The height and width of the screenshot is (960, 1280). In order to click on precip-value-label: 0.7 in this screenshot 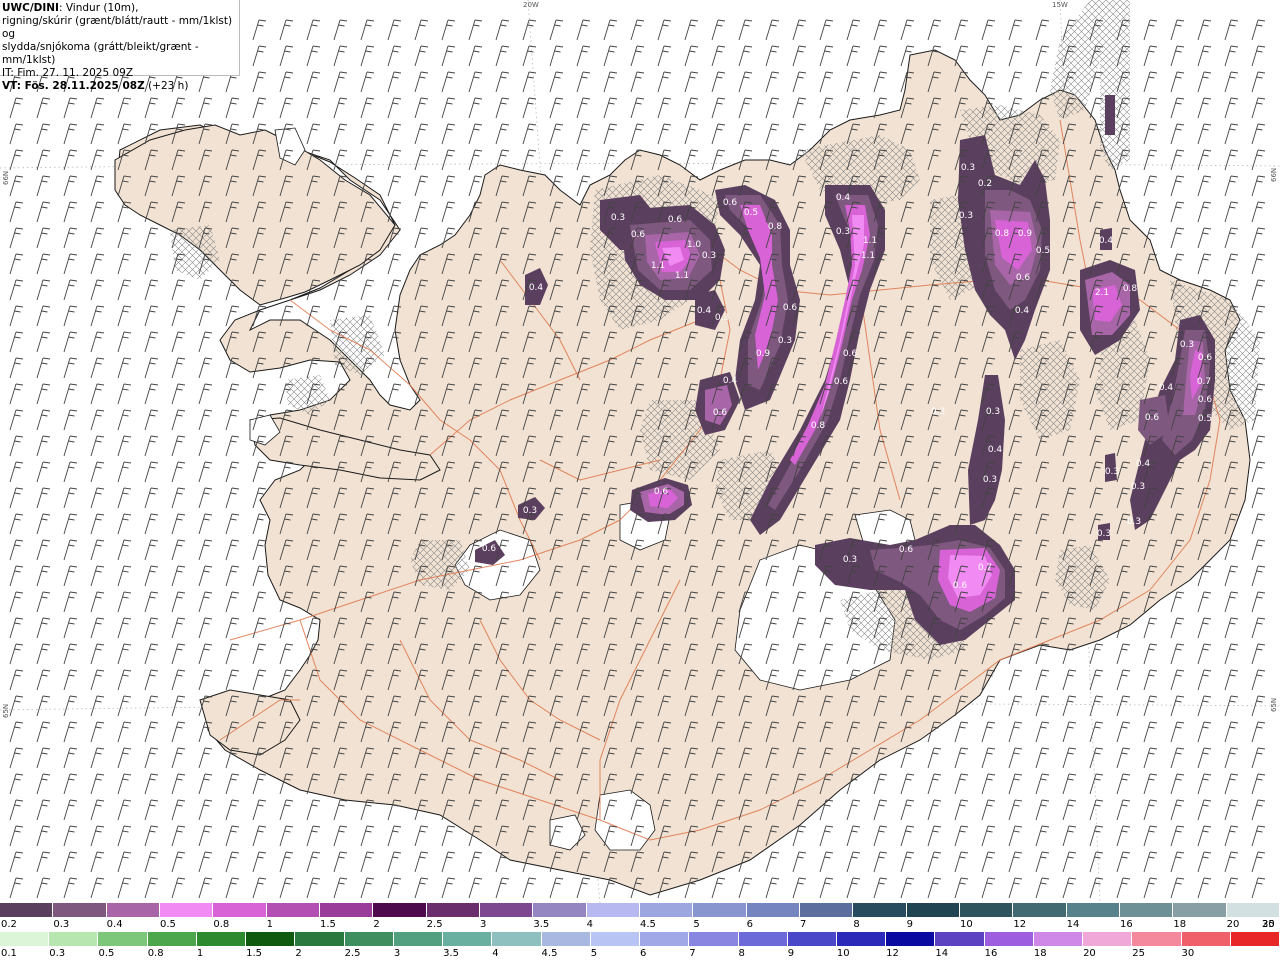, I will do `click(985, 568)`.